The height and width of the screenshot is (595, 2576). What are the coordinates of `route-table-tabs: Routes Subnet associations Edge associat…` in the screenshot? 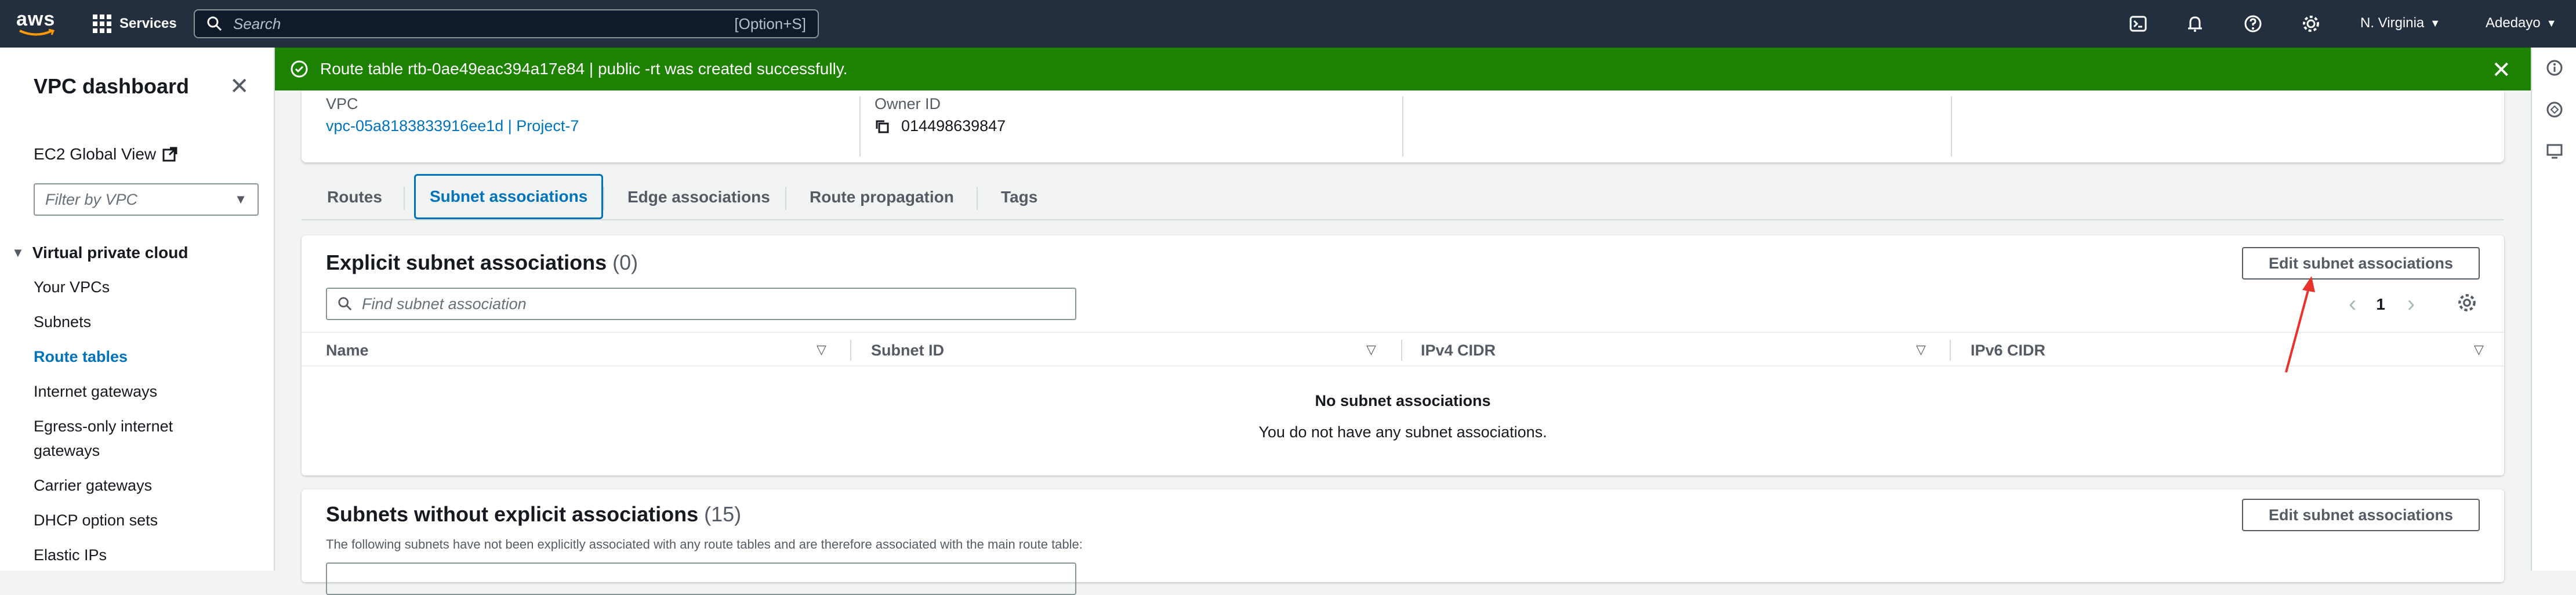 It's located at (1403, 197).